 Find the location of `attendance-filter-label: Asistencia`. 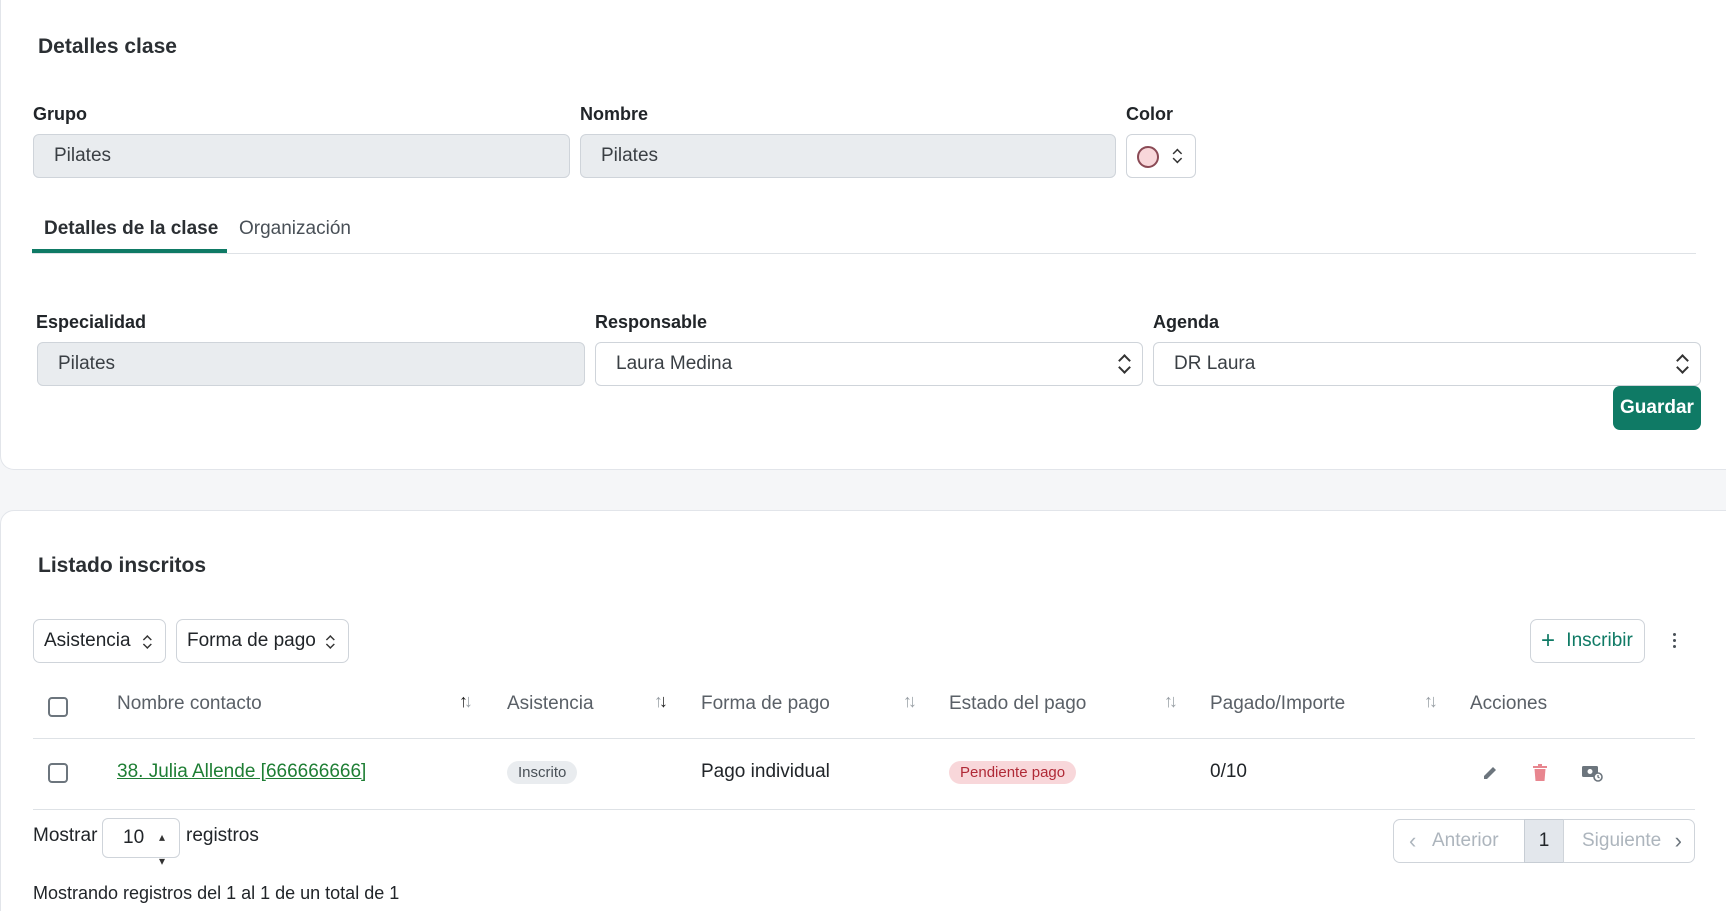

attendance-filter-label: Asistencia is located at coordinates (87, 640).